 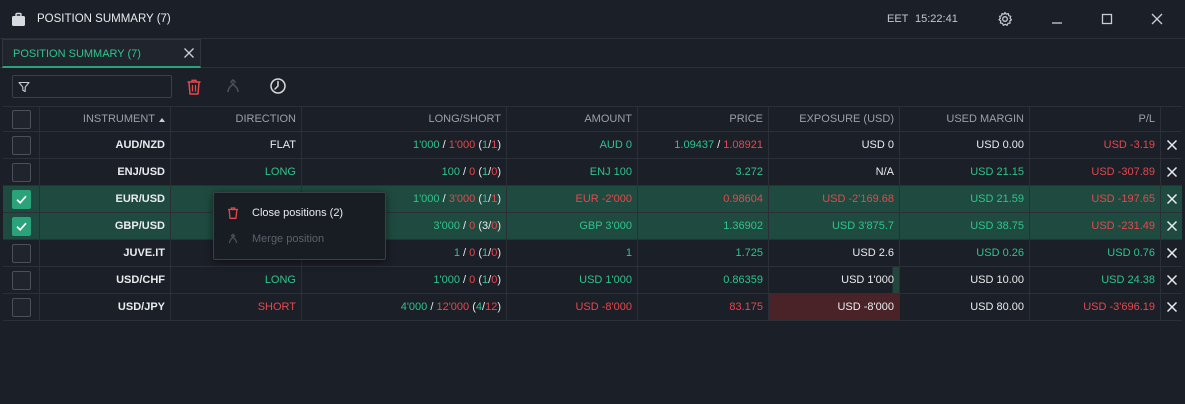 I want to click on cell-used-margin: USD 80.00, so click(x=965, y=307).